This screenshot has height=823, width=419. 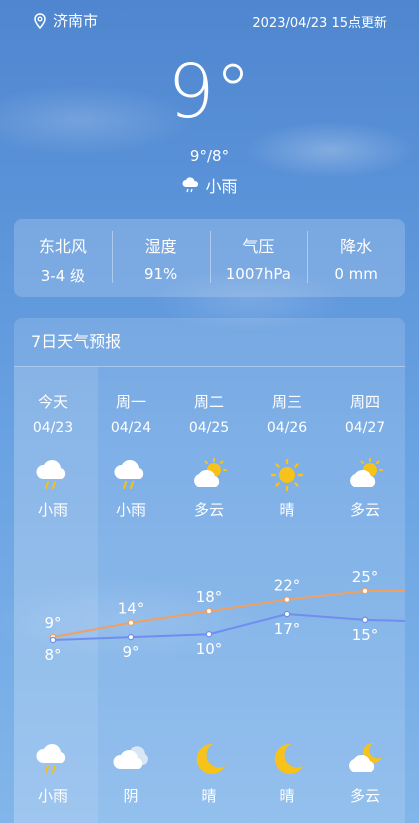 What do you see at coordinates (224, 616) in the screenshot?
I see `temperature-chart: 9° 8° 14° 9° 18° 10° 22° 17° 25° 15°` at bounding box center [224, 616].